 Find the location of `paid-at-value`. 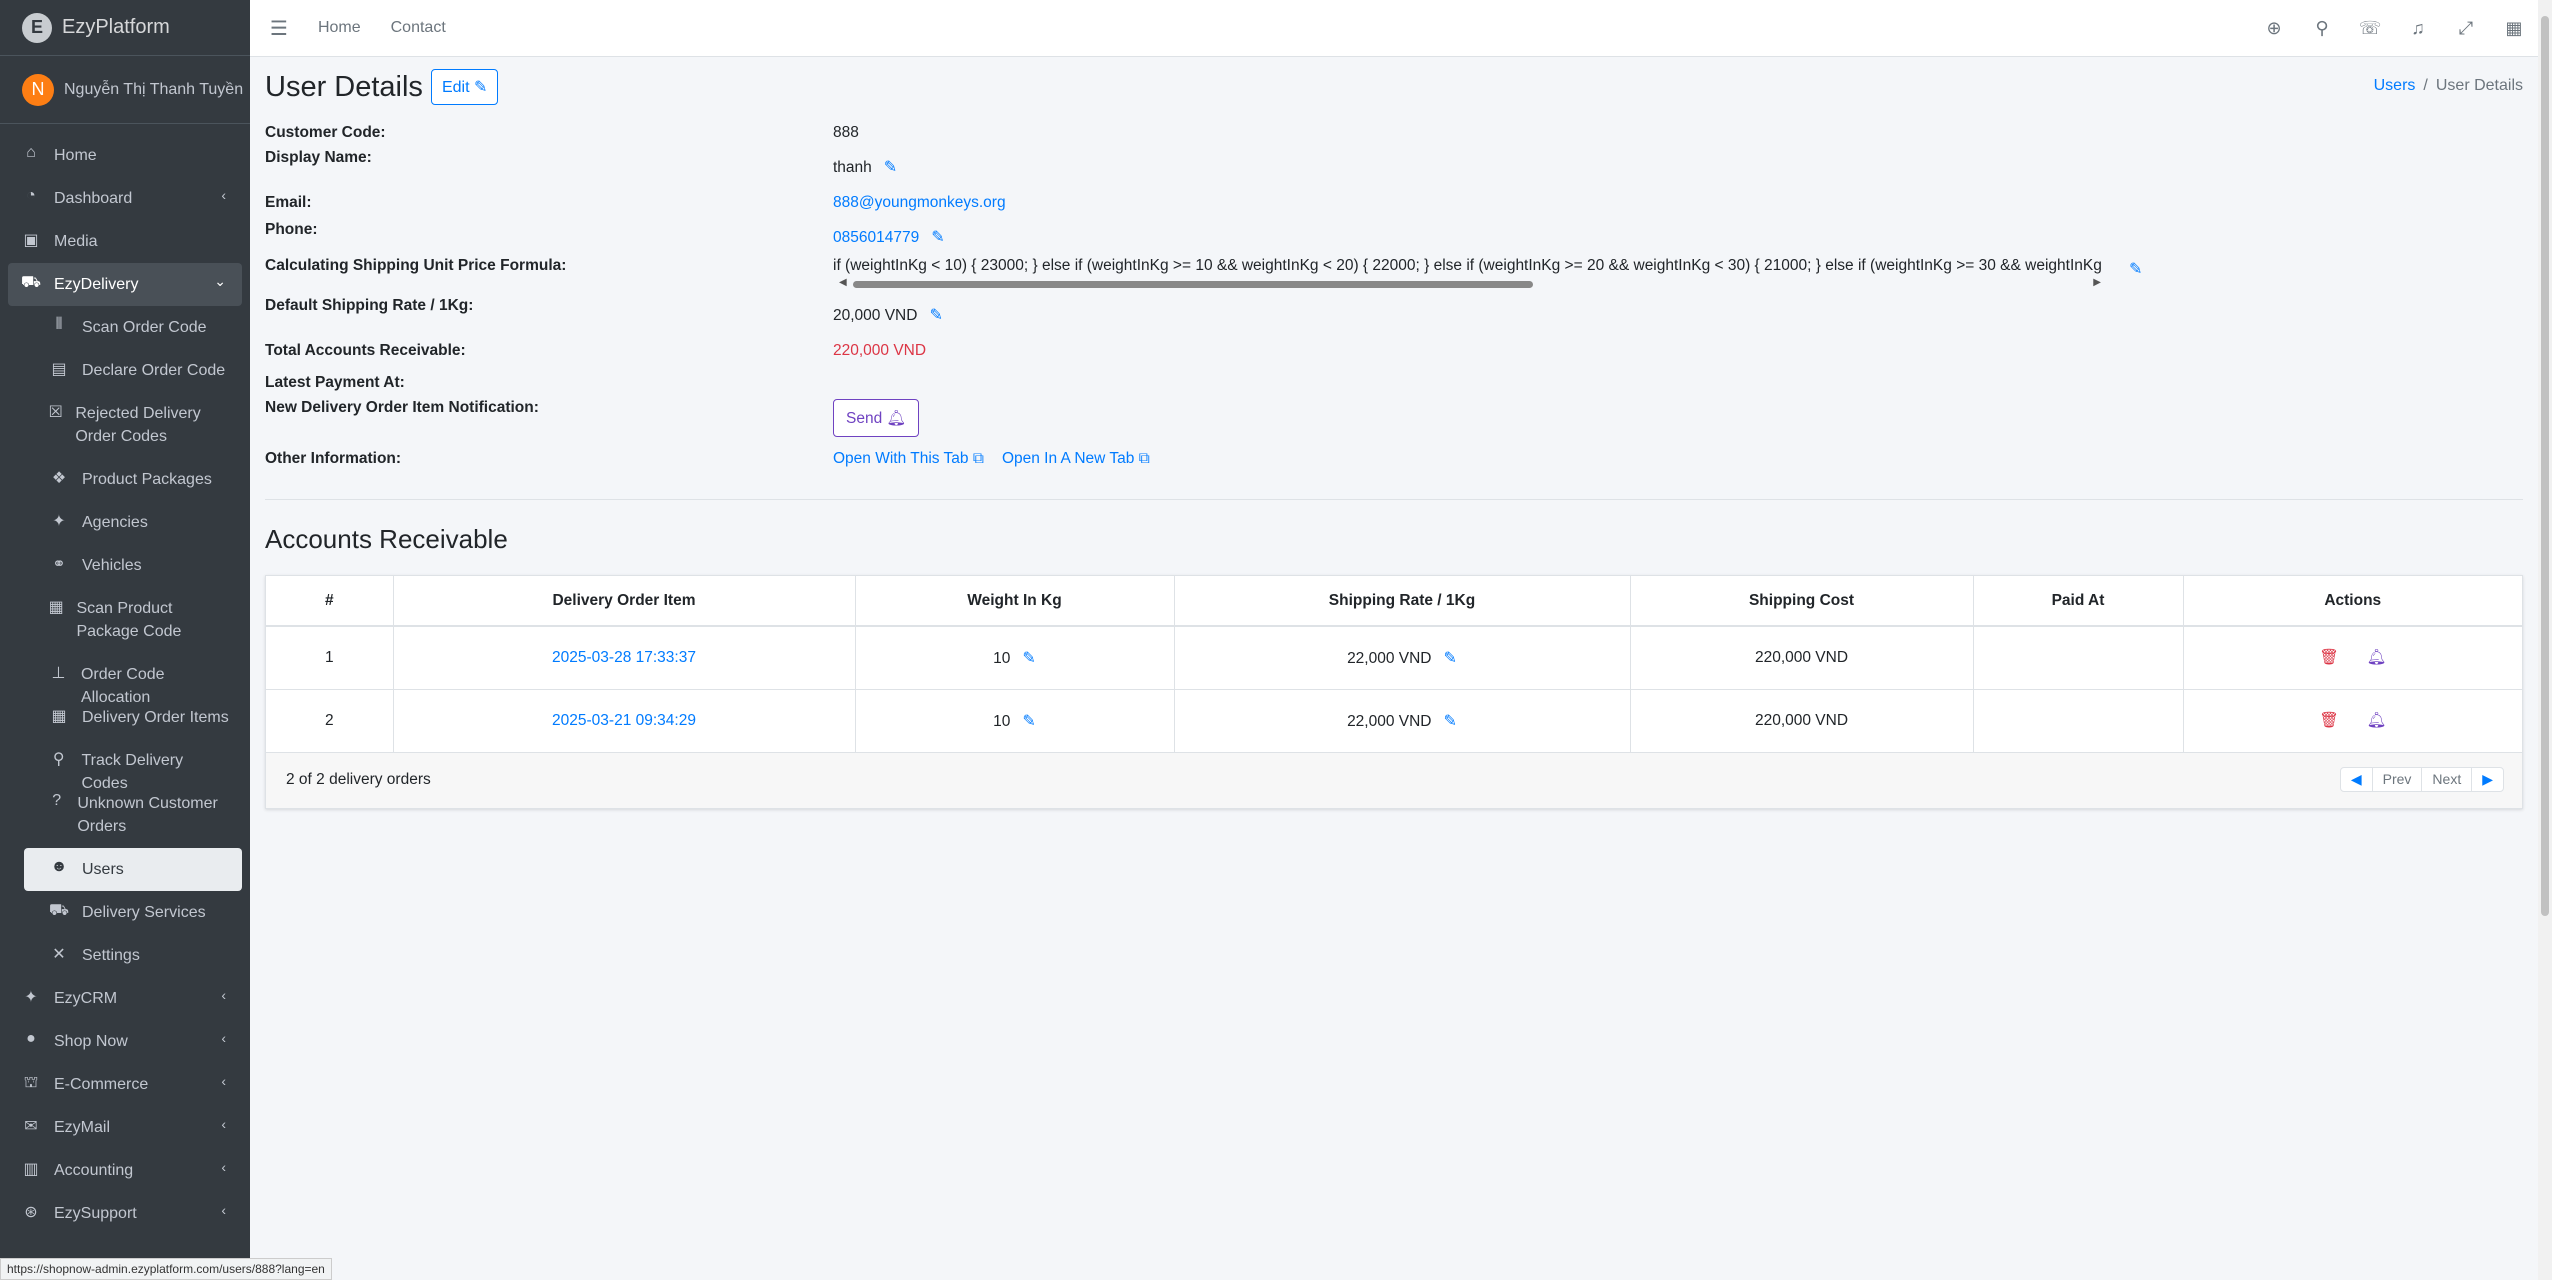

paid-at-value is located at coordinates (2078, 721).